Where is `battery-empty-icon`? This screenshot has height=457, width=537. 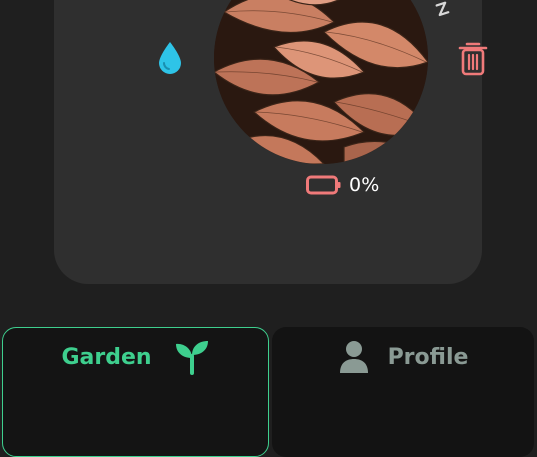
battery-empty-icon is located at coordinates (323, 185).